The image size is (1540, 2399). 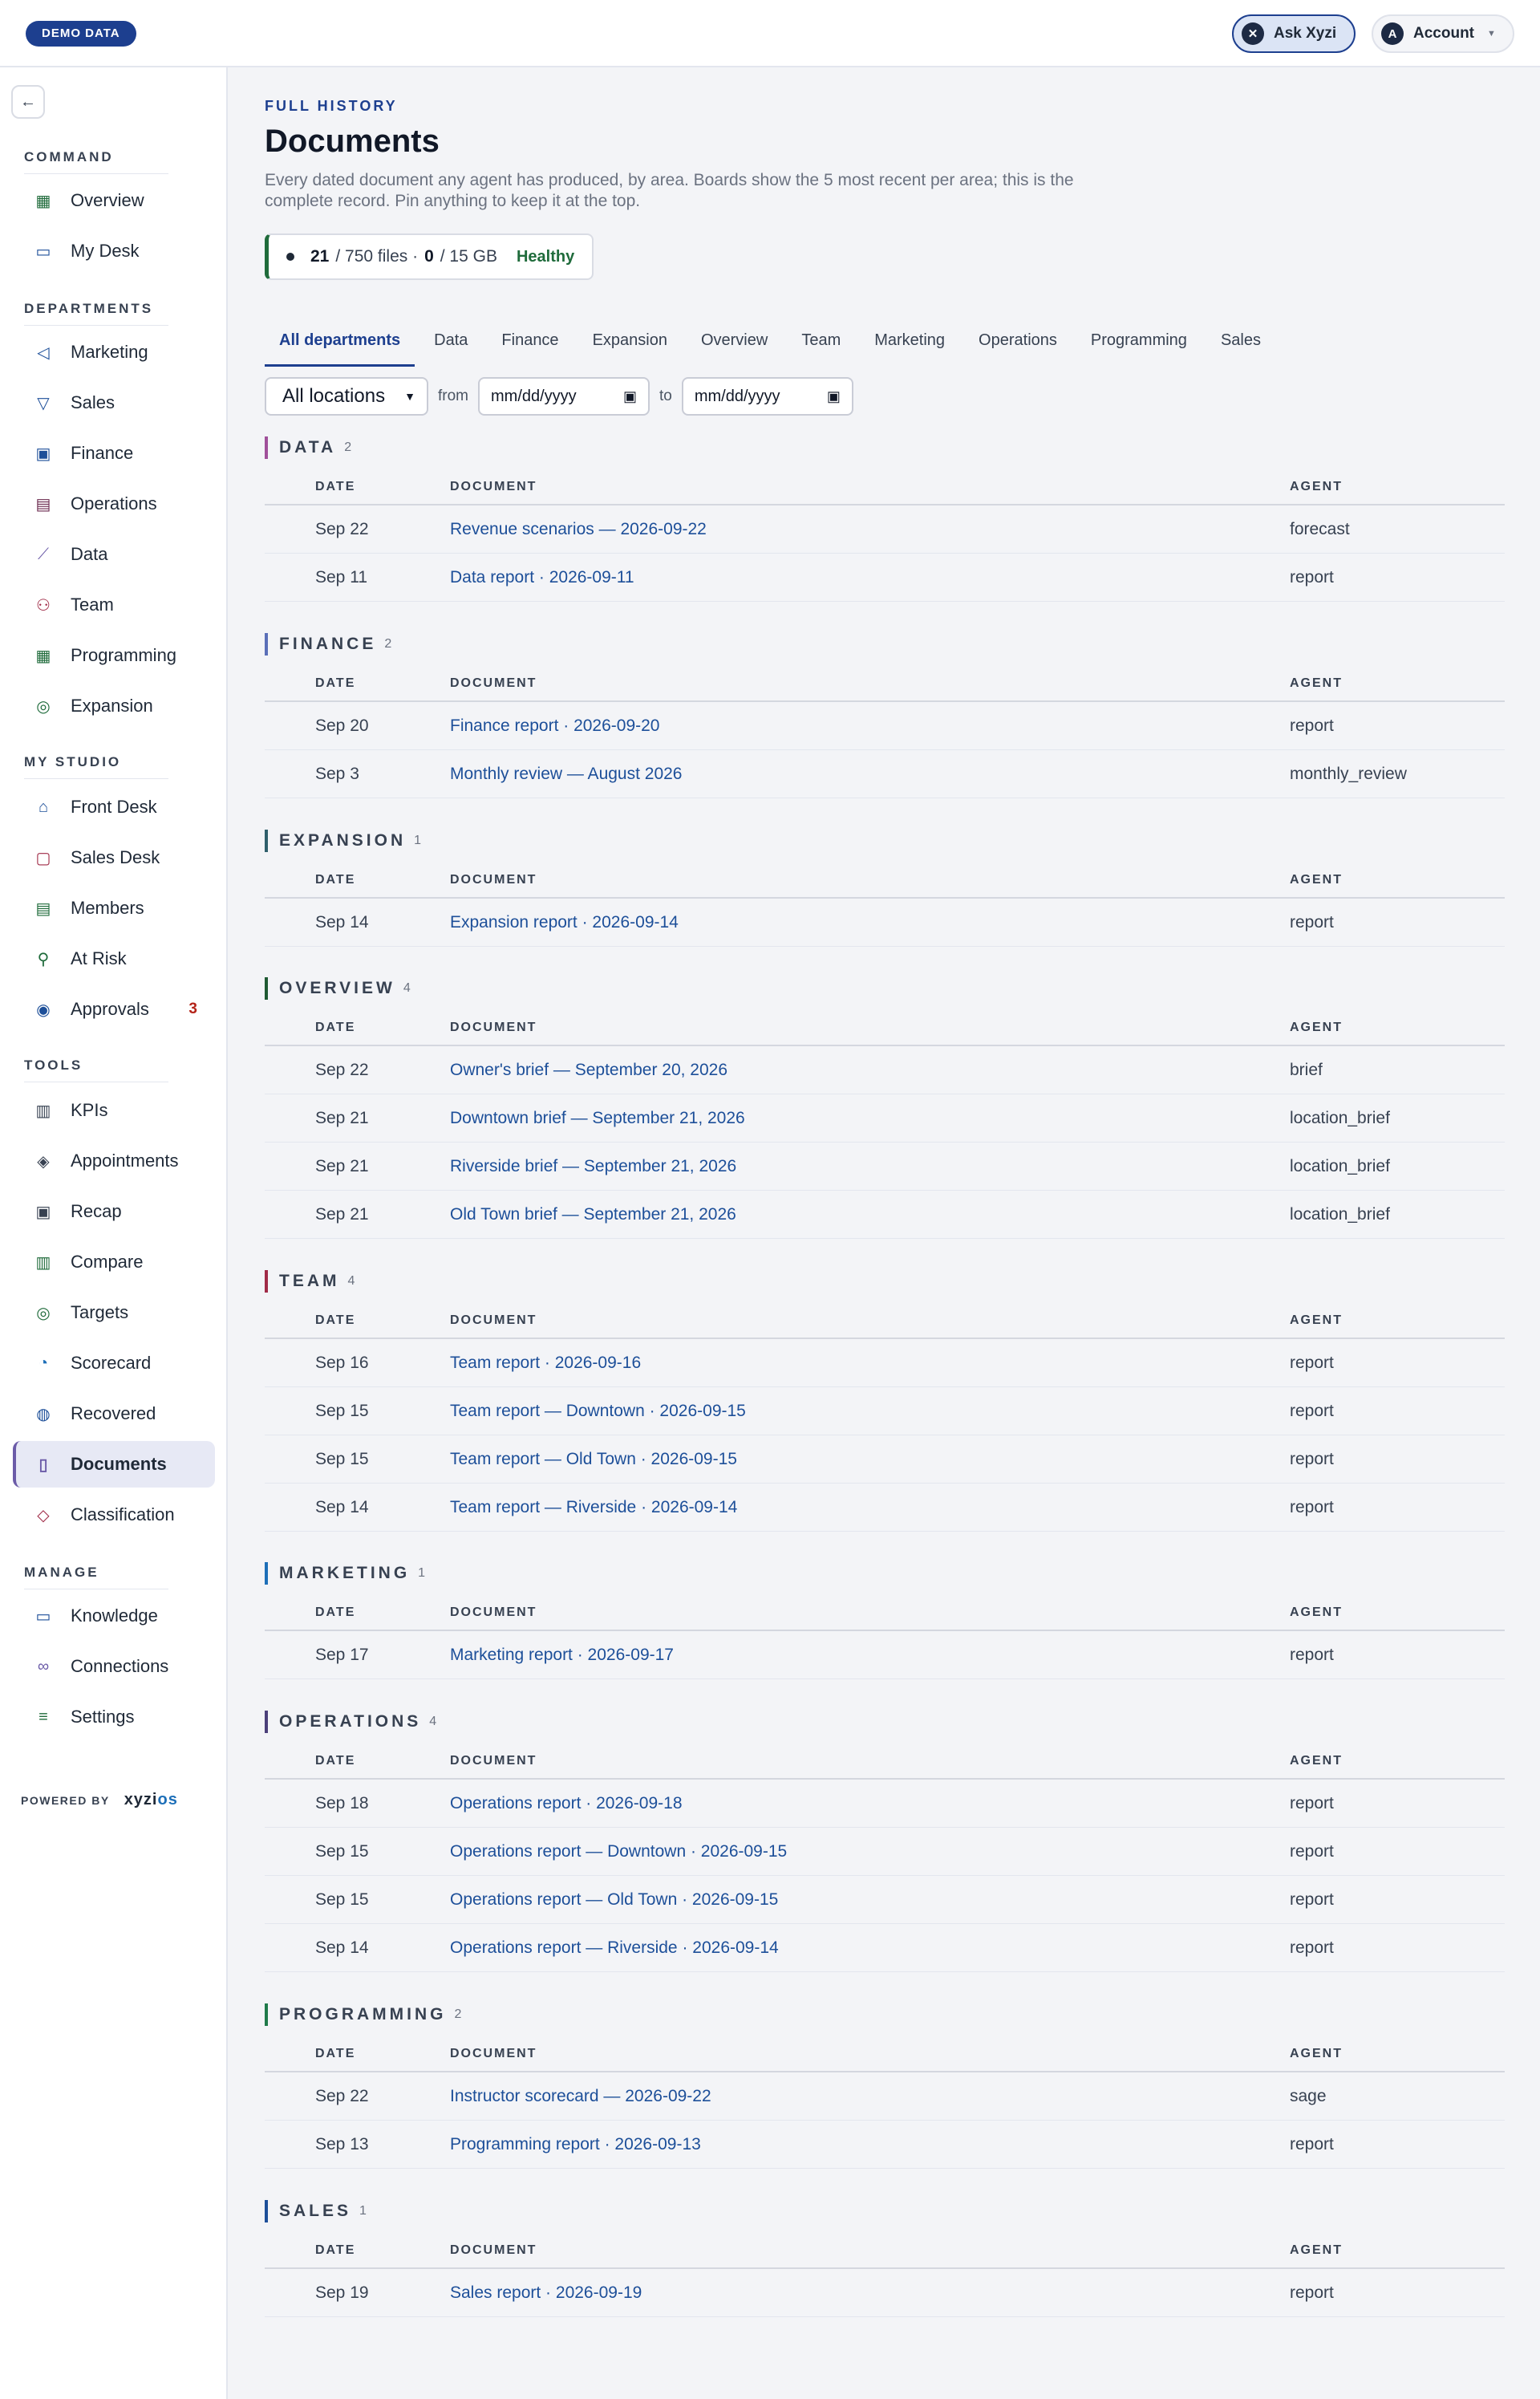 What do you see at coordinates (578, 529) in the screenshot?
I see `document-link: Revenue scenarios — 2026-09-22` at bounding box center [578, 529].